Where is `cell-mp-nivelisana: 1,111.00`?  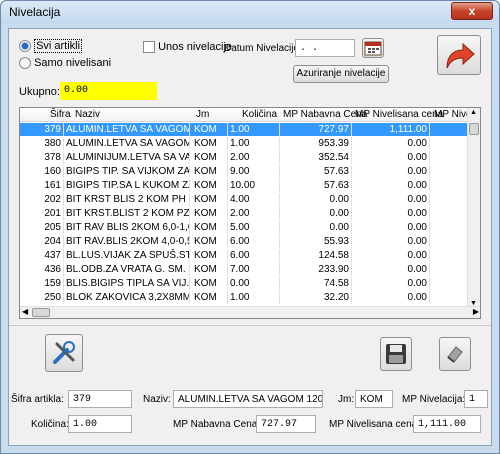
cell-mp-nivelisana: 1,111.00 is located at coordinates (391, 129).